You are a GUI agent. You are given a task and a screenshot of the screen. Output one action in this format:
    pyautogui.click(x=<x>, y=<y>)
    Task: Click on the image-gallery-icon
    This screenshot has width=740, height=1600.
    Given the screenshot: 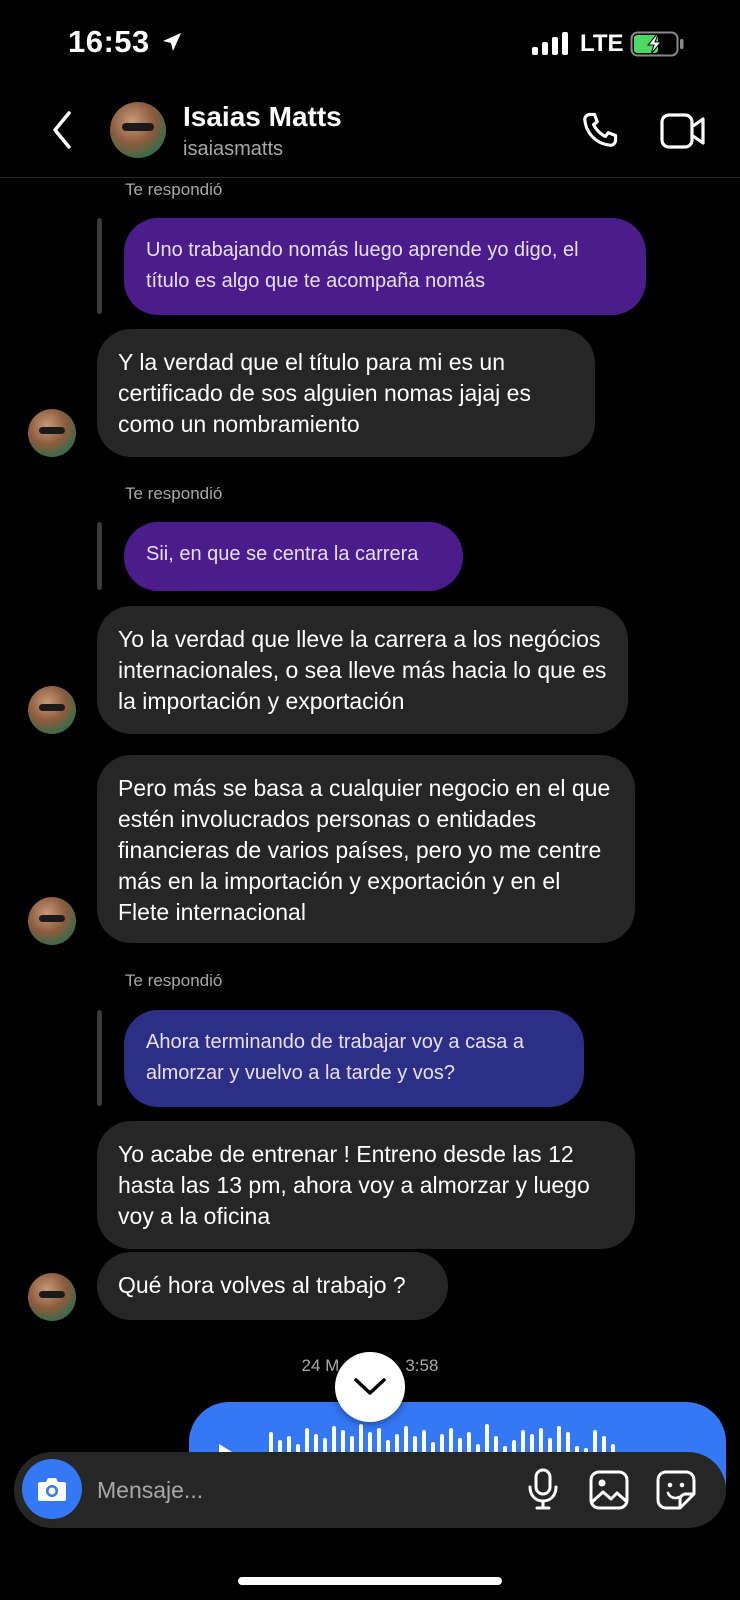 What is the action you would take?
    pyautogui.click(x=609, y=1490)
    